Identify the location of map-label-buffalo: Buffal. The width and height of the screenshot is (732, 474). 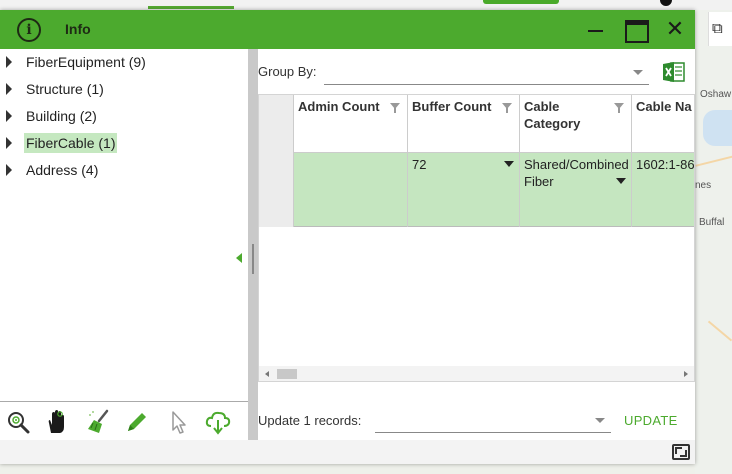
(712, 222).